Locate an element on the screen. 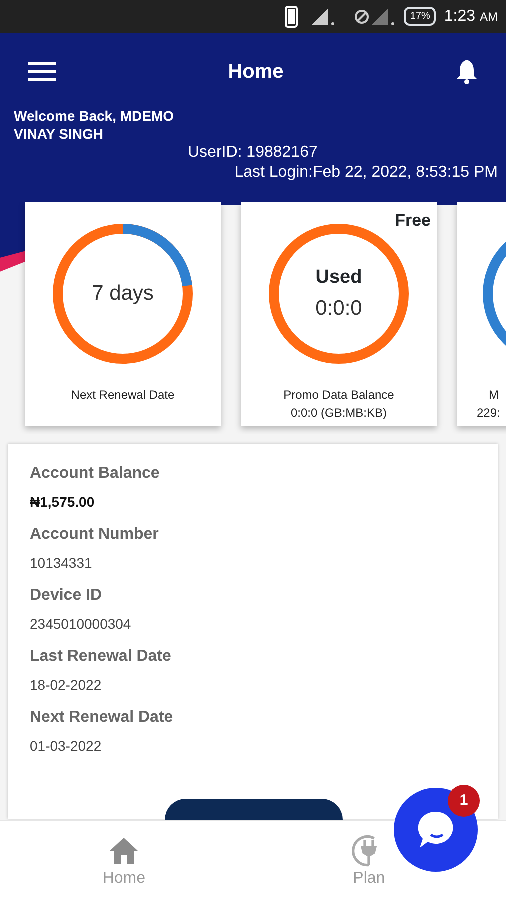 This screenshot has height=900, width=506. gauge-label: Promo Data Balance is located at coordinates (339, 395).